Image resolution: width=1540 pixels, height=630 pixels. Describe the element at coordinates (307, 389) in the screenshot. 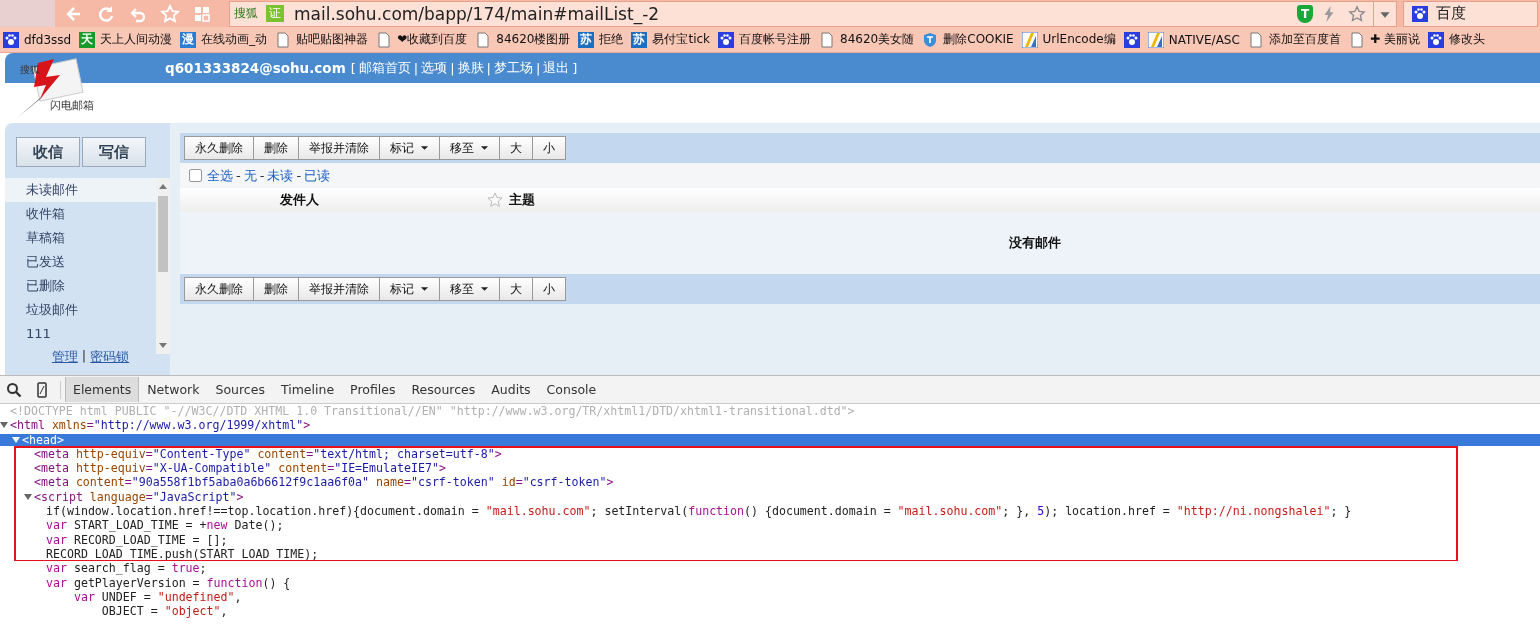

I see `devtools-tab: Timeline` at that location.